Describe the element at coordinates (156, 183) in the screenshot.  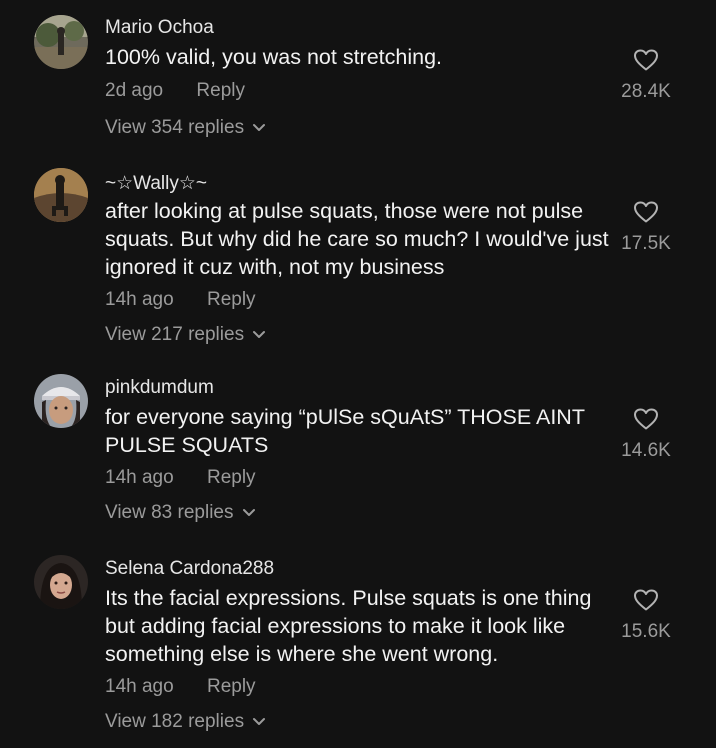
I see `comment-username: ~☆Wally☆~` at that location.